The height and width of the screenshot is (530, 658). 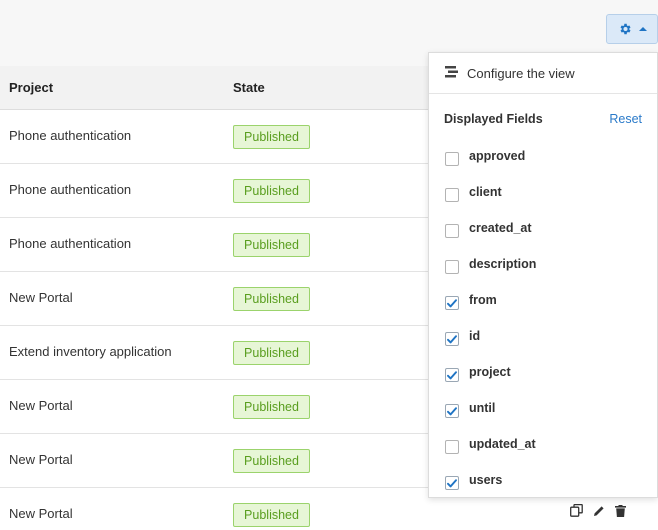 I want to click on field-label: until, so click(x=482, y=408).